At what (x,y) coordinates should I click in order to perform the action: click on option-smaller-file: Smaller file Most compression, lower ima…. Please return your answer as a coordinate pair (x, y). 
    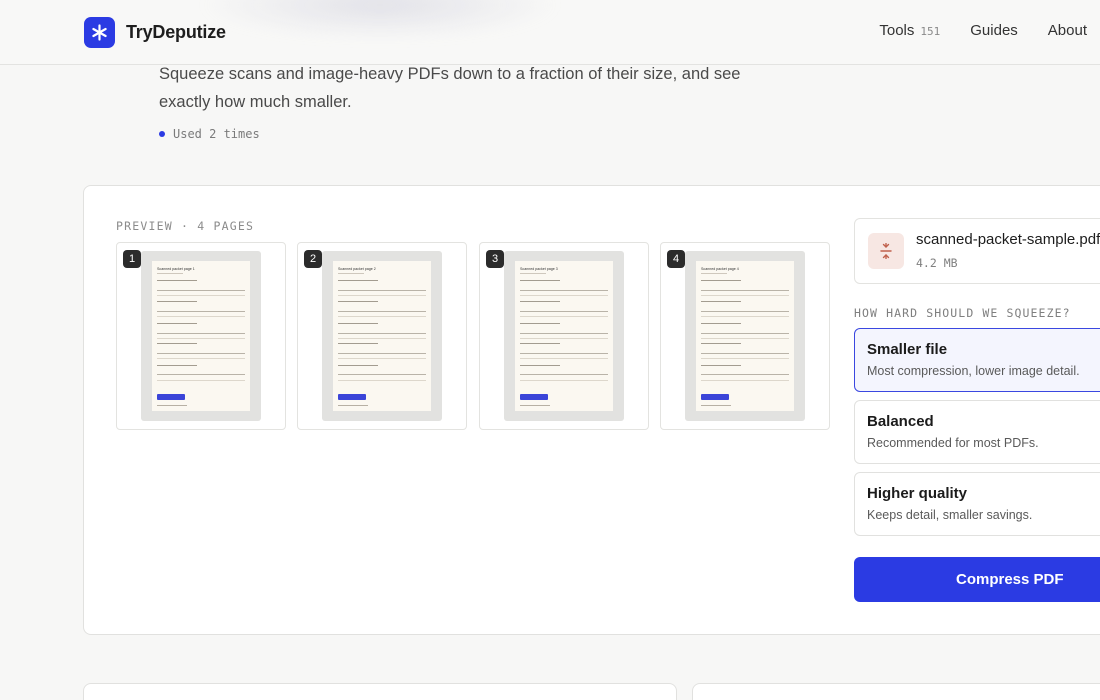
    Looking at the image, I should click on (977, 360).